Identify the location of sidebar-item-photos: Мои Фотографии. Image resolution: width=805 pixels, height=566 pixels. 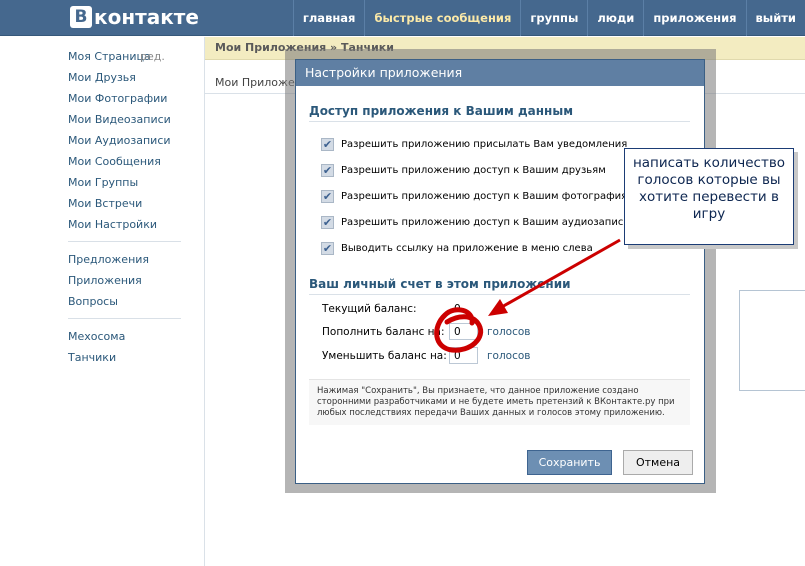
(125, 100).